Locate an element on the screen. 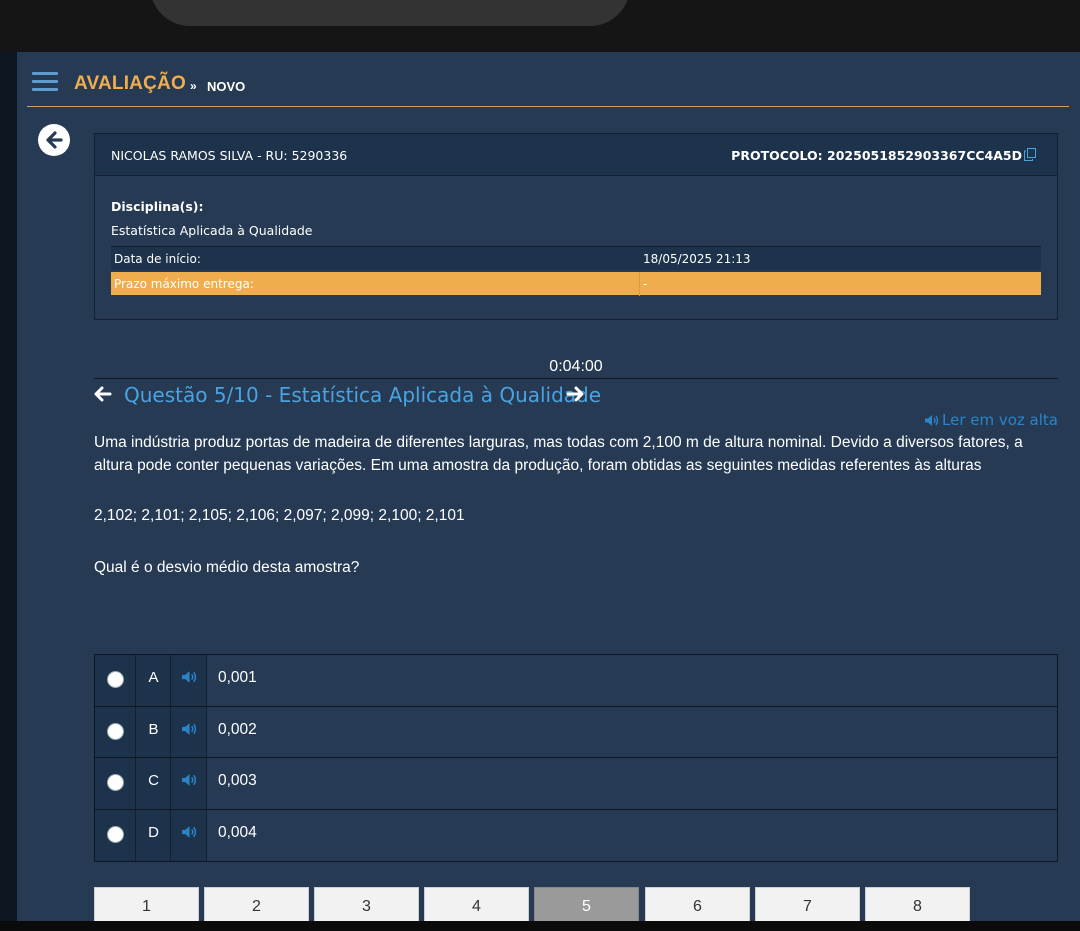 This screenshot has width=1080, height=931. protocol-number: PROTOCOLO: 2025051852903367CC4A5D is located at coordinates (876, 155).